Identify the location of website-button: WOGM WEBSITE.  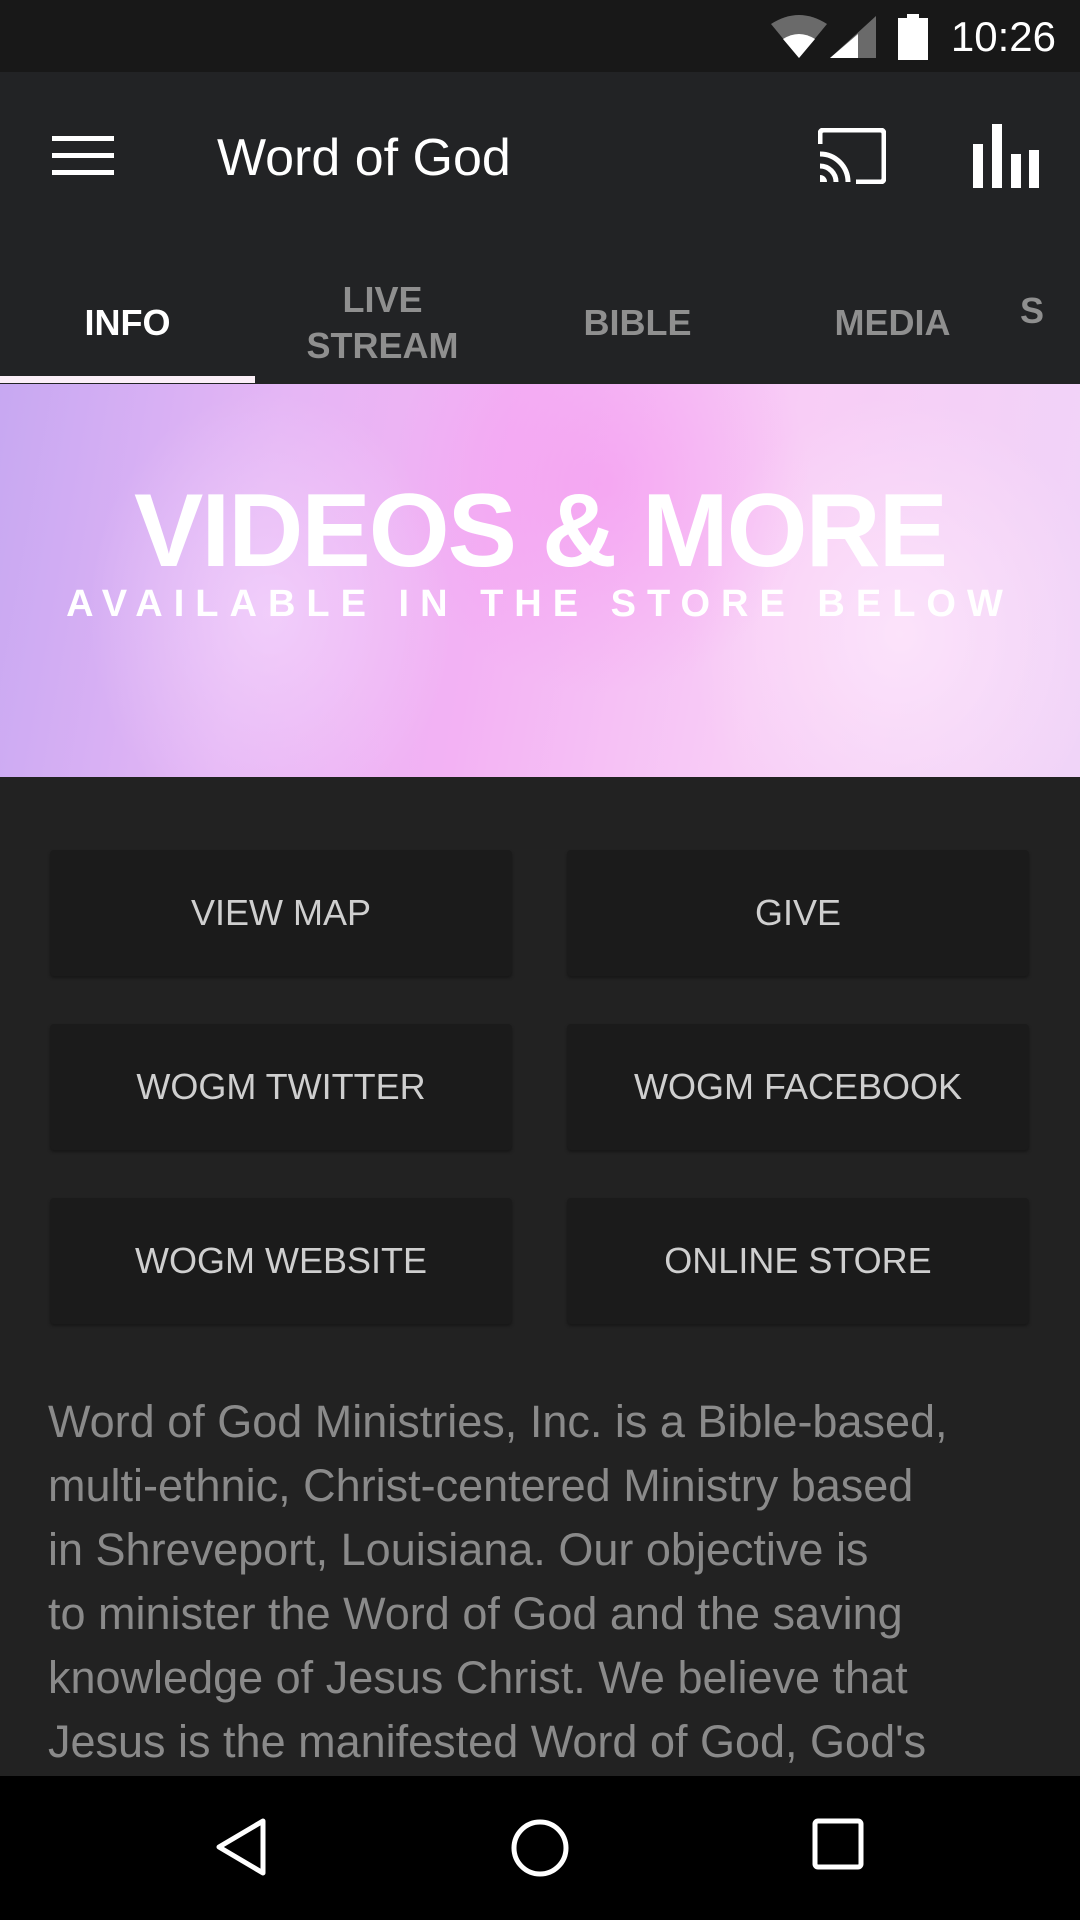
(281, 1261).